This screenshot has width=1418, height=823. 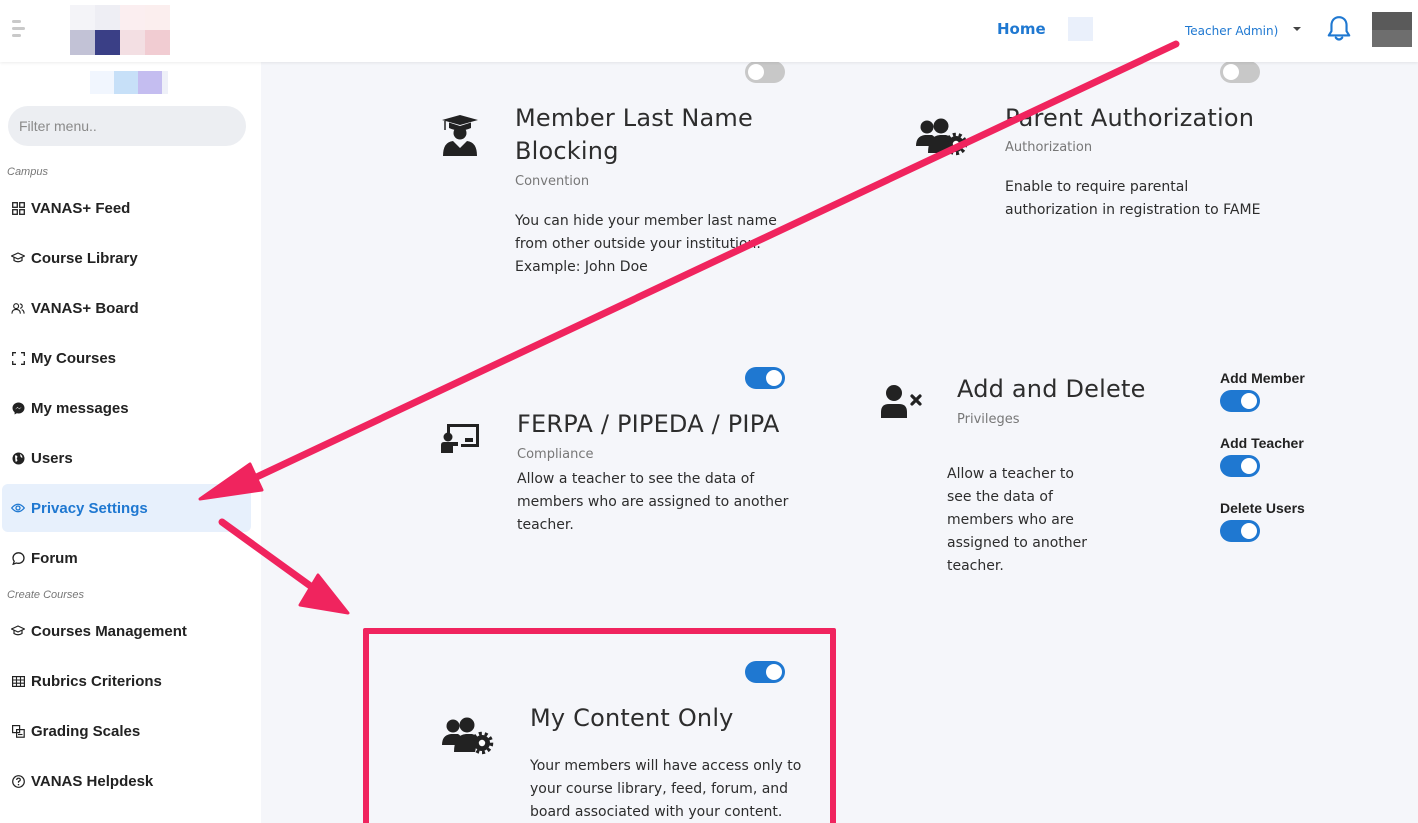 What do you see at coordinates (18, 208) in the screenshot?
I see `grid-icon` at bounding box center [18, 208].